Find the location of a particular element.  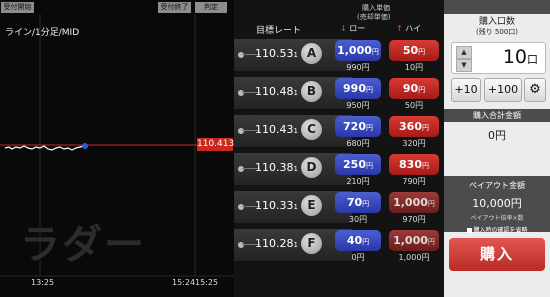

qty-remaining: (残り 500口) is located at coordinates (497, 32).